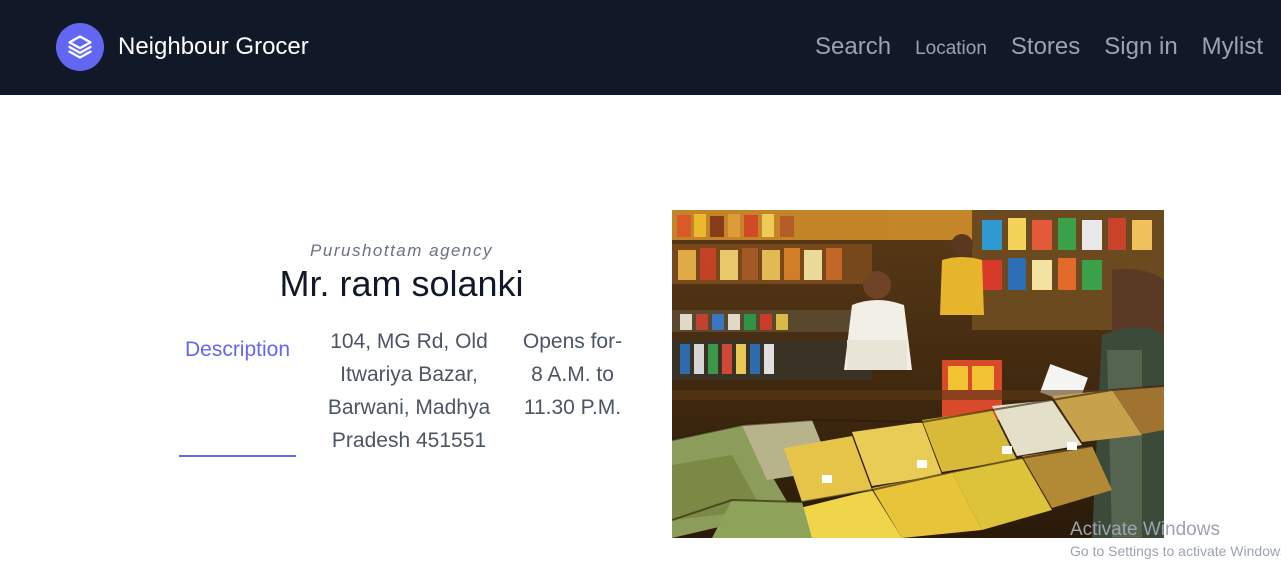  What do you see at coordinates (951, 49) in the screenshot?
I see `nav-location: Location` at bounding box center [951, 49].